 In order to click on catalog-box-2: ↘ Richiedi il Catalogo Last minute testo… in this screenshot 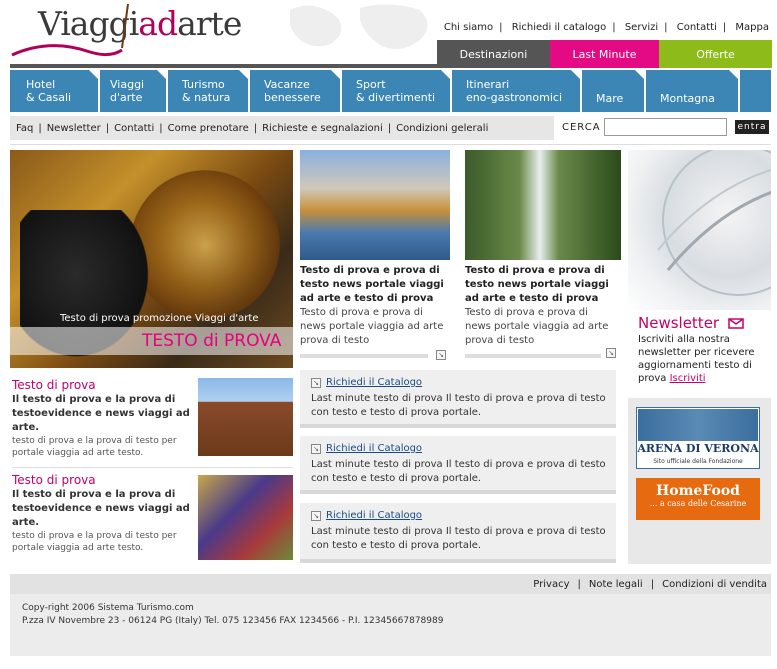, I will do `click(458, 465)`.